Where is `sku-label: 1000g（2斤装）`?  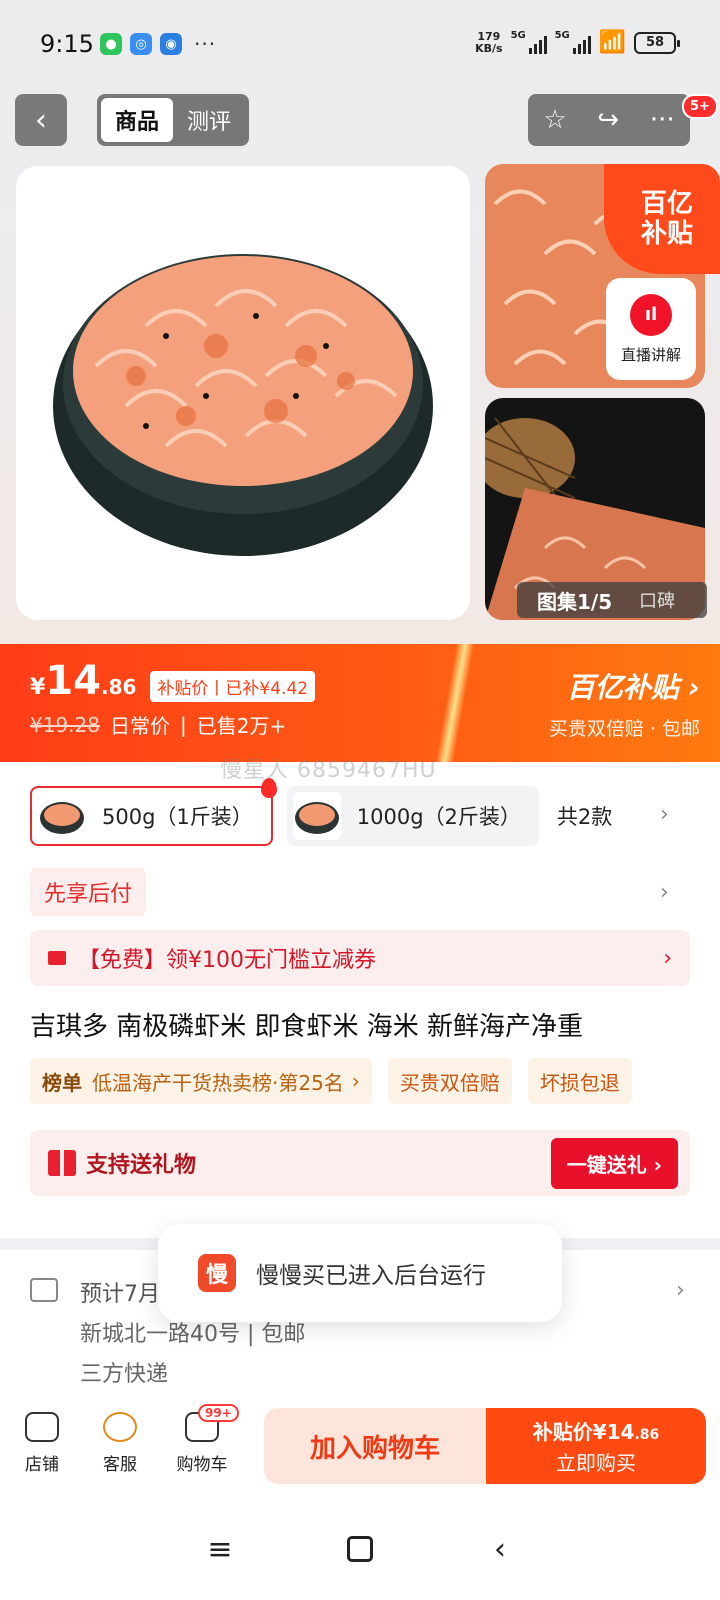
sku-label: 1000g（2斤装） is located at coordinates (438, 817).